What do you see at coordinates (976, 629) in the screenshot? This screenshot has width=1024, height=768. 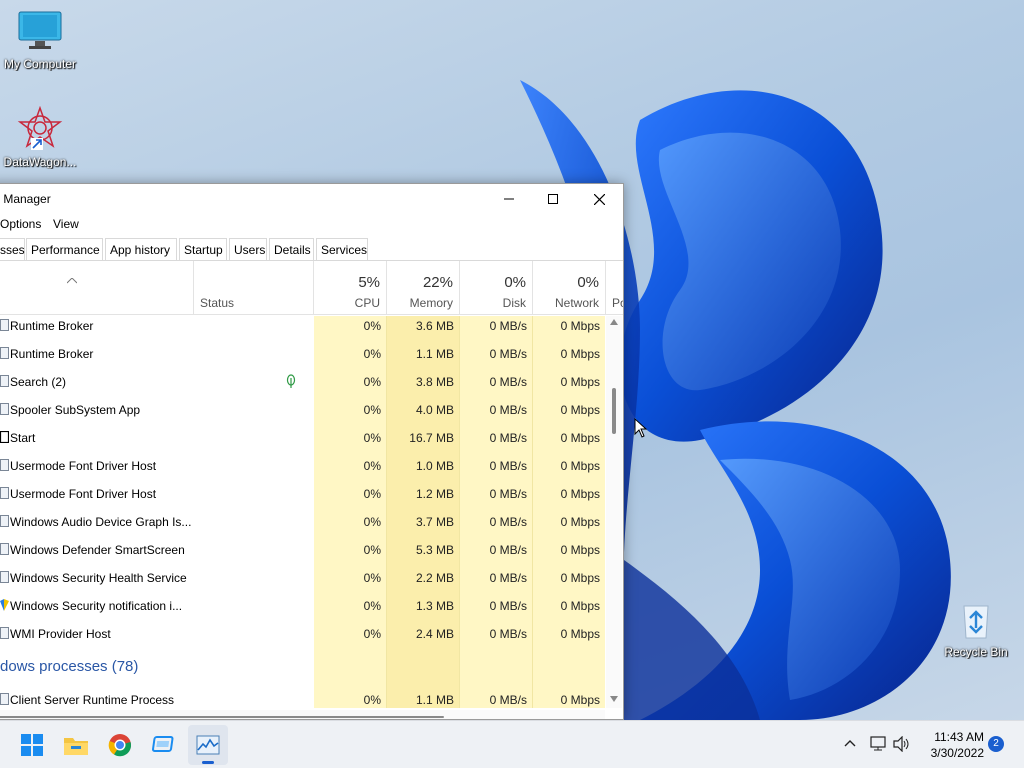 I see `desktop-icon-recycle-bin: Recycle Bin` at bounding box center [976, 629].